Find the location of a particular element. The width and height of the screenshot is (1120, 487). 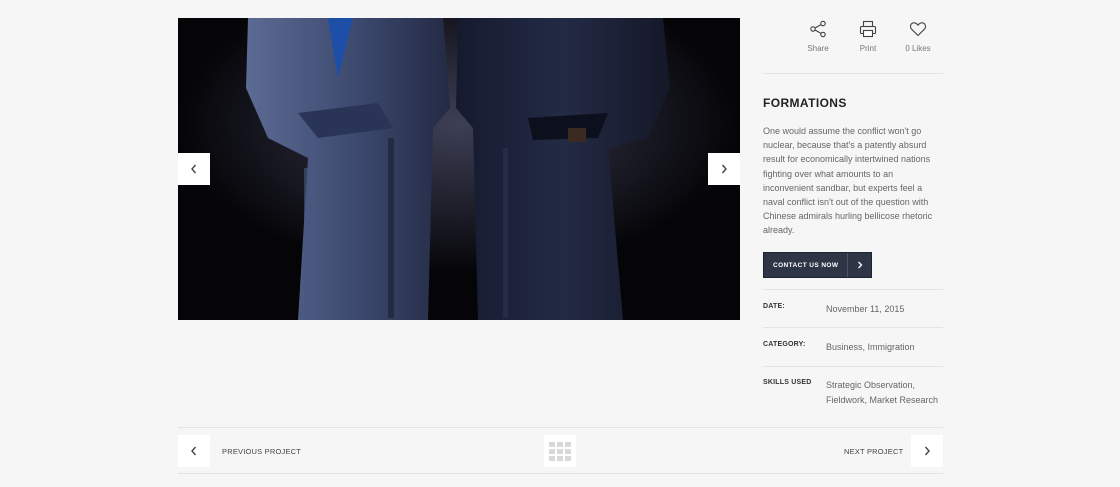

previous-project-link: PREVIOUS PROJECT is located at coordinates (261, 451).